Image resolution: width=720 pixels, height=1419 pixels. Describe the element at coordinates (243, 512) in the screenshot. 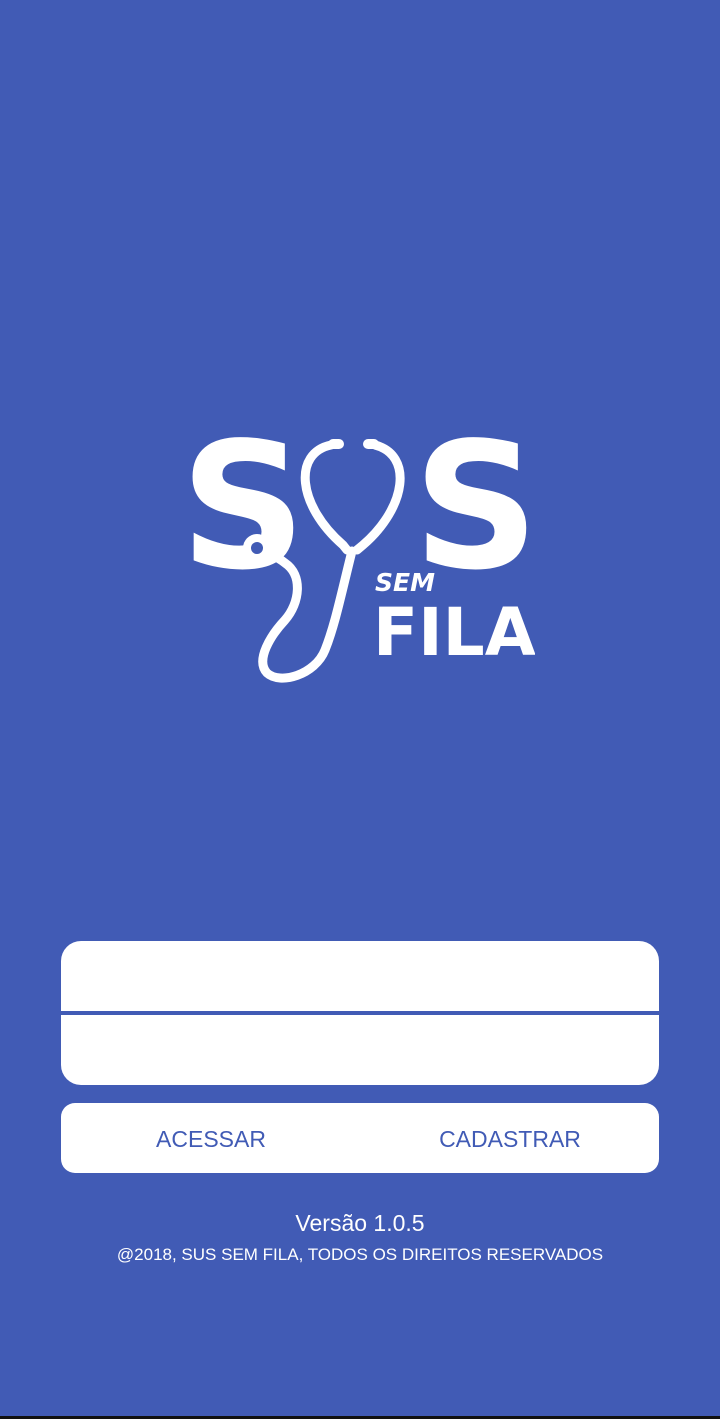

I see `svg-text: S` at that location.